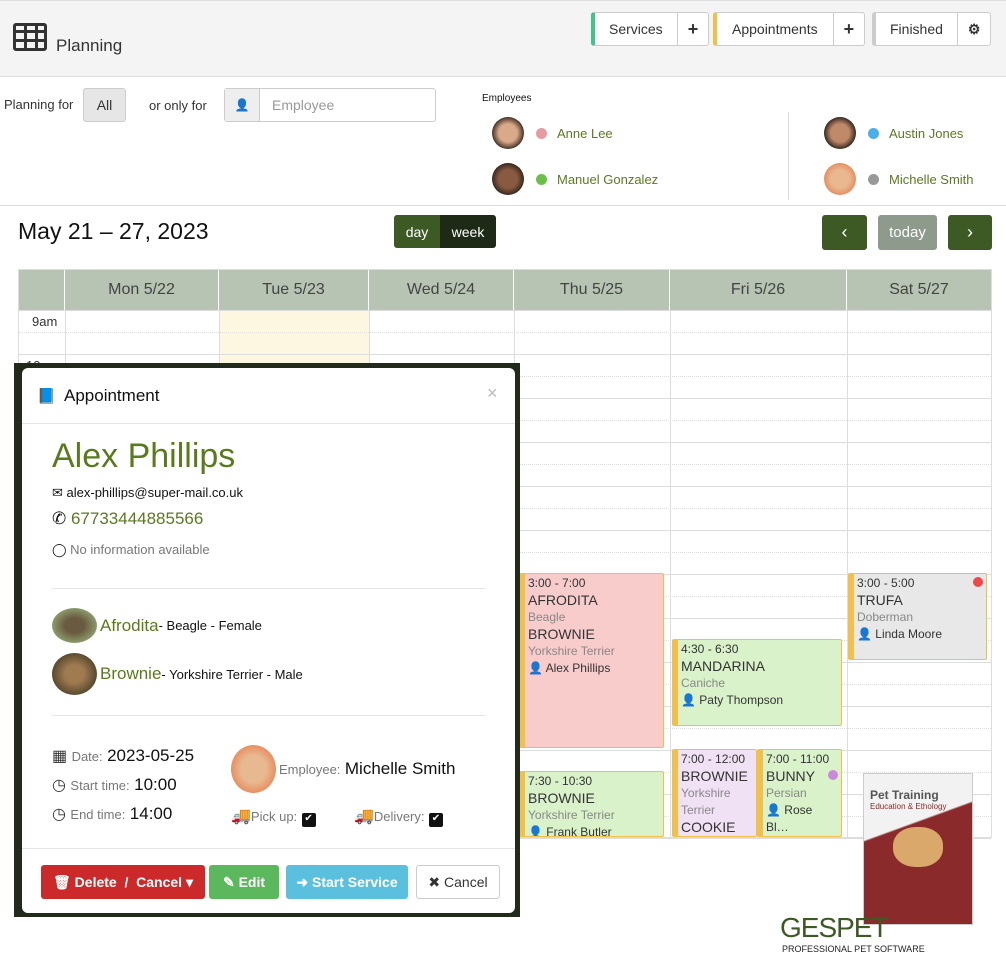 The image size is (1006, 964). What do you see at coordinates (973, 29) in the screenshot?
I see `gear-icon: ⚙` at bounding box center [973, 29].